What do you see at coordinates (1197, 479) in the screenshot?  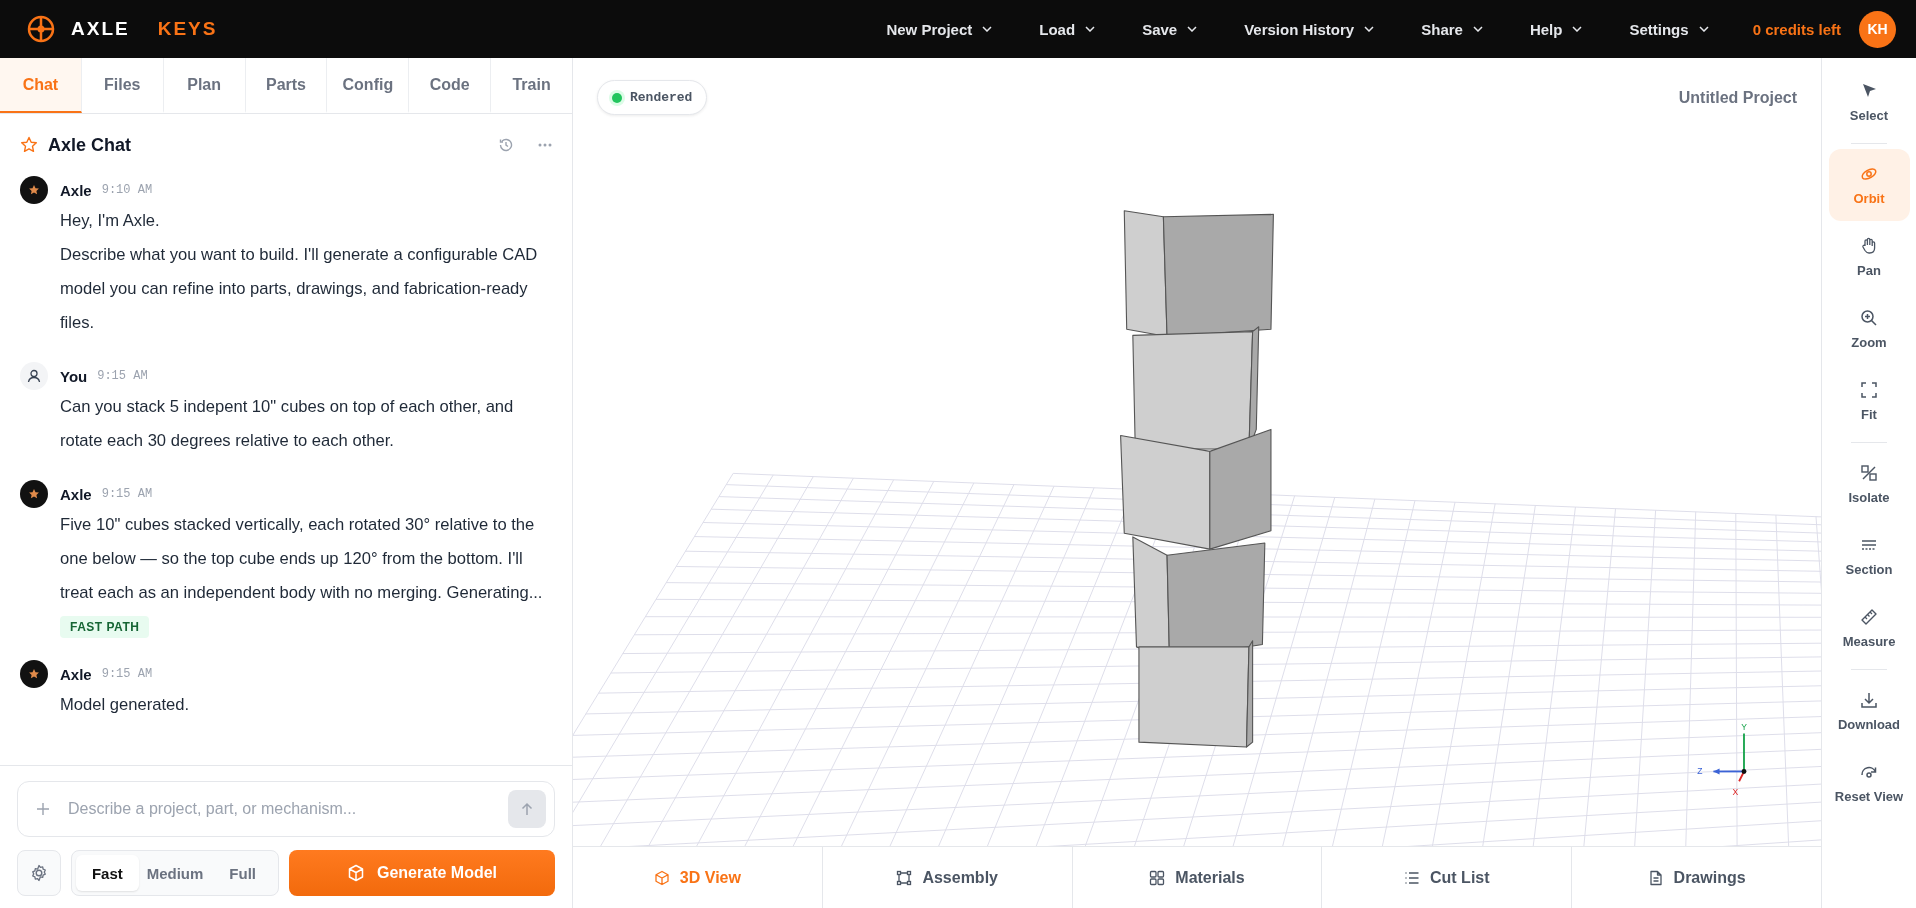 I see `cube-stack-drawing` at bounding box center [1197, 479].